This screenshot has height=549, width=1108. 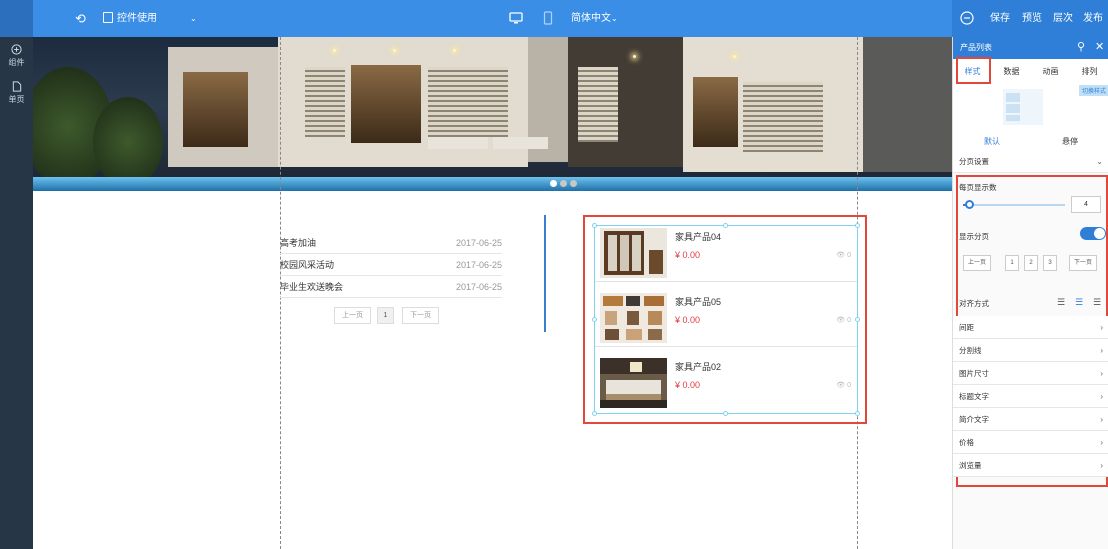 What do you see at coordinates (352, 315) in the screenshot?
I see `prev-page-button: 上一页` at bounding box center [352, 315].